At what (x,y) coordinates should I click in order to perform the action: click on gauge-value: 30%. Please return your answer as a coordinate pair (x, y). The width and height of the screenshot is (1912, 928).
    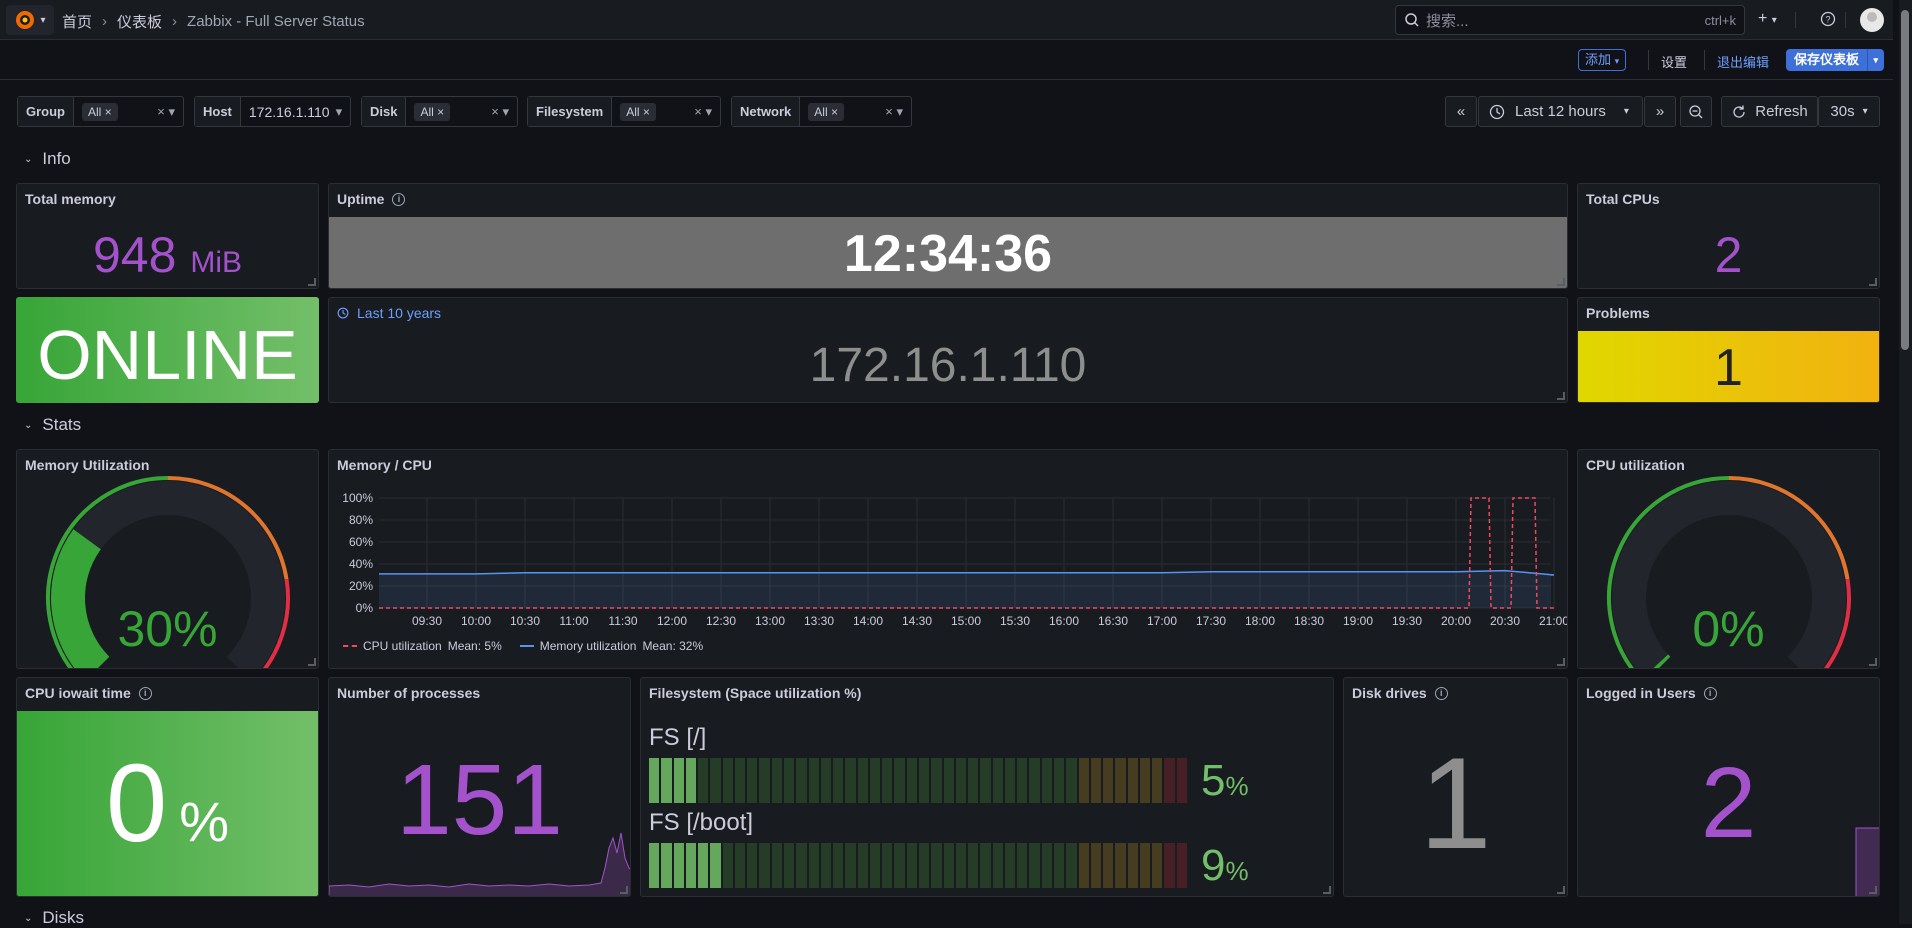
    Looking at the image, I should click on (167, 629).